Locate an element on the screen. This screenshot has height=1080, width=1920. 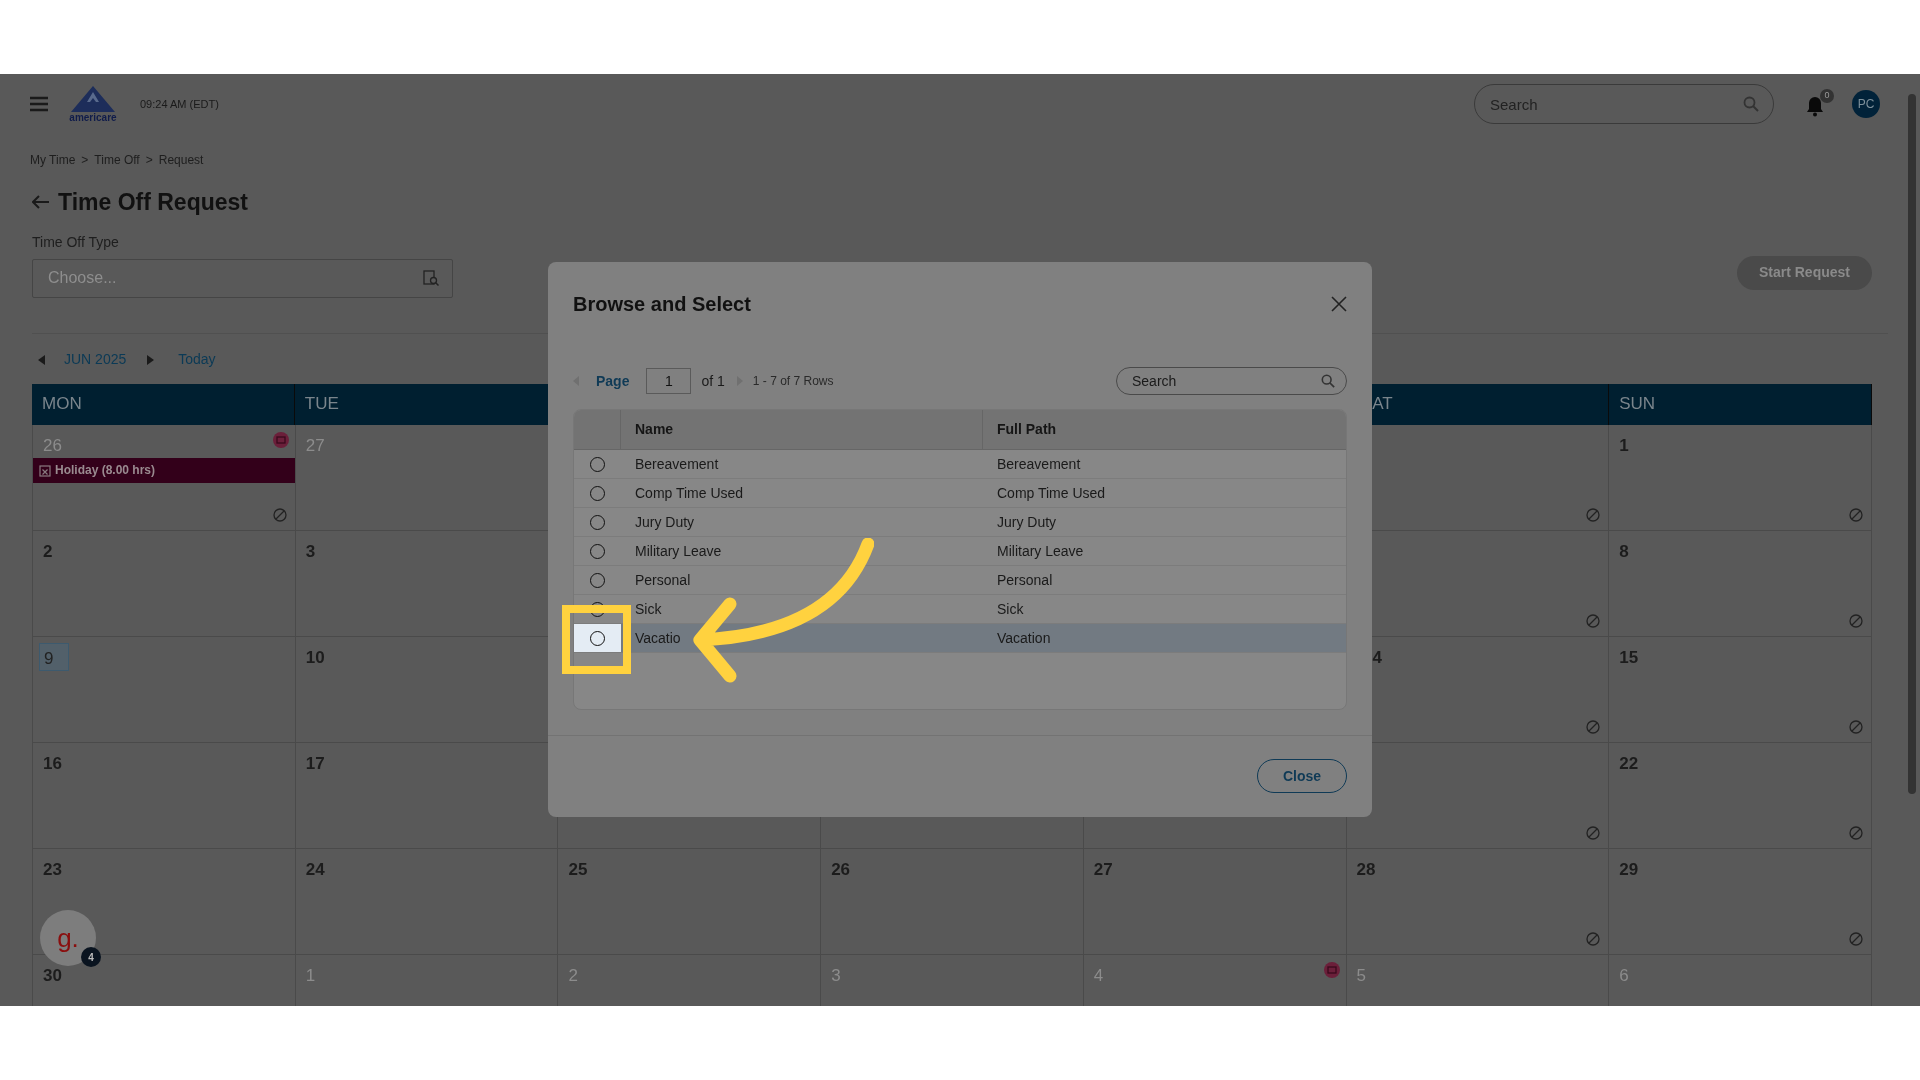
page-label: Page is located at coordinates (613, 381).